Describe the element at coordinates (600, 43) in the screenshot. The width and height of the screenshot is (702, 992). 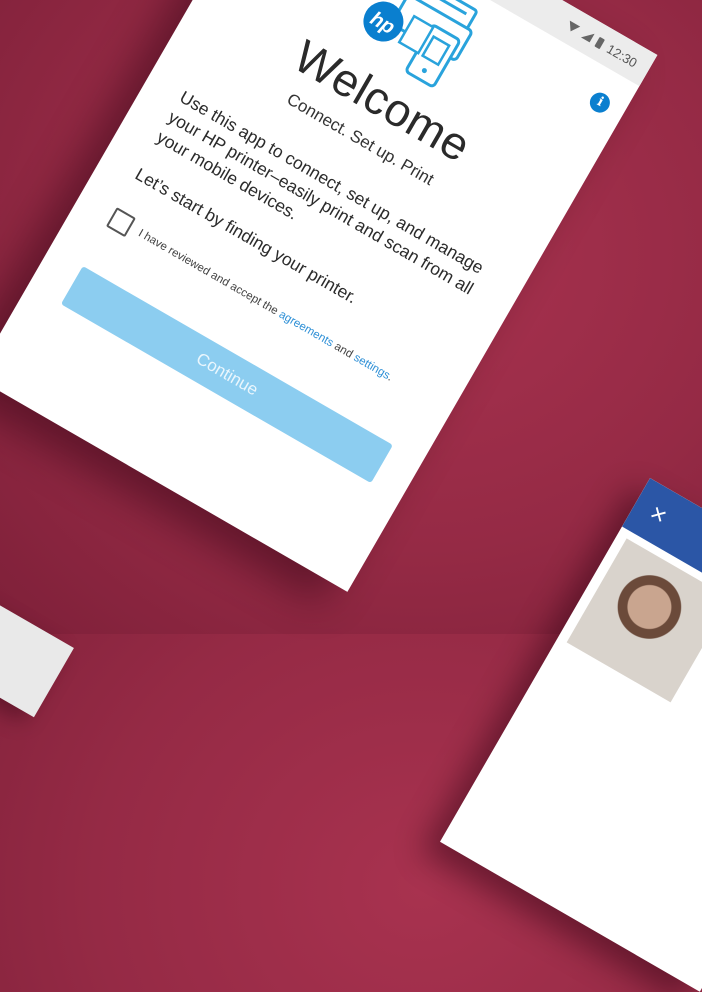
I see `battery-icon` at that location.